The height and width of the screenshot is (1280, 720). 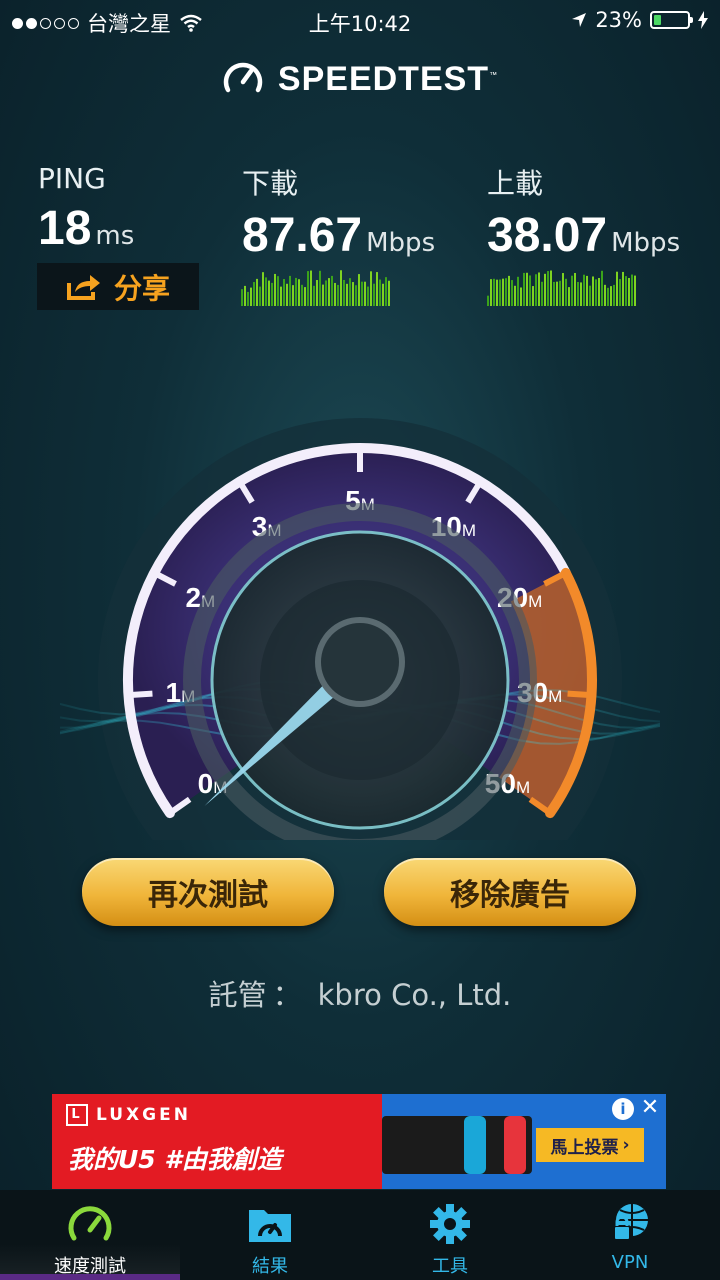 I want to click on ad-cta-button: 馬上投票 ›, so click(x=590, y=1145).